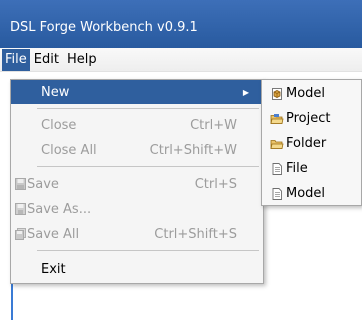  I want to click on menu-item-shortcut: Ctrl+Shift+W, so click(193, 150).